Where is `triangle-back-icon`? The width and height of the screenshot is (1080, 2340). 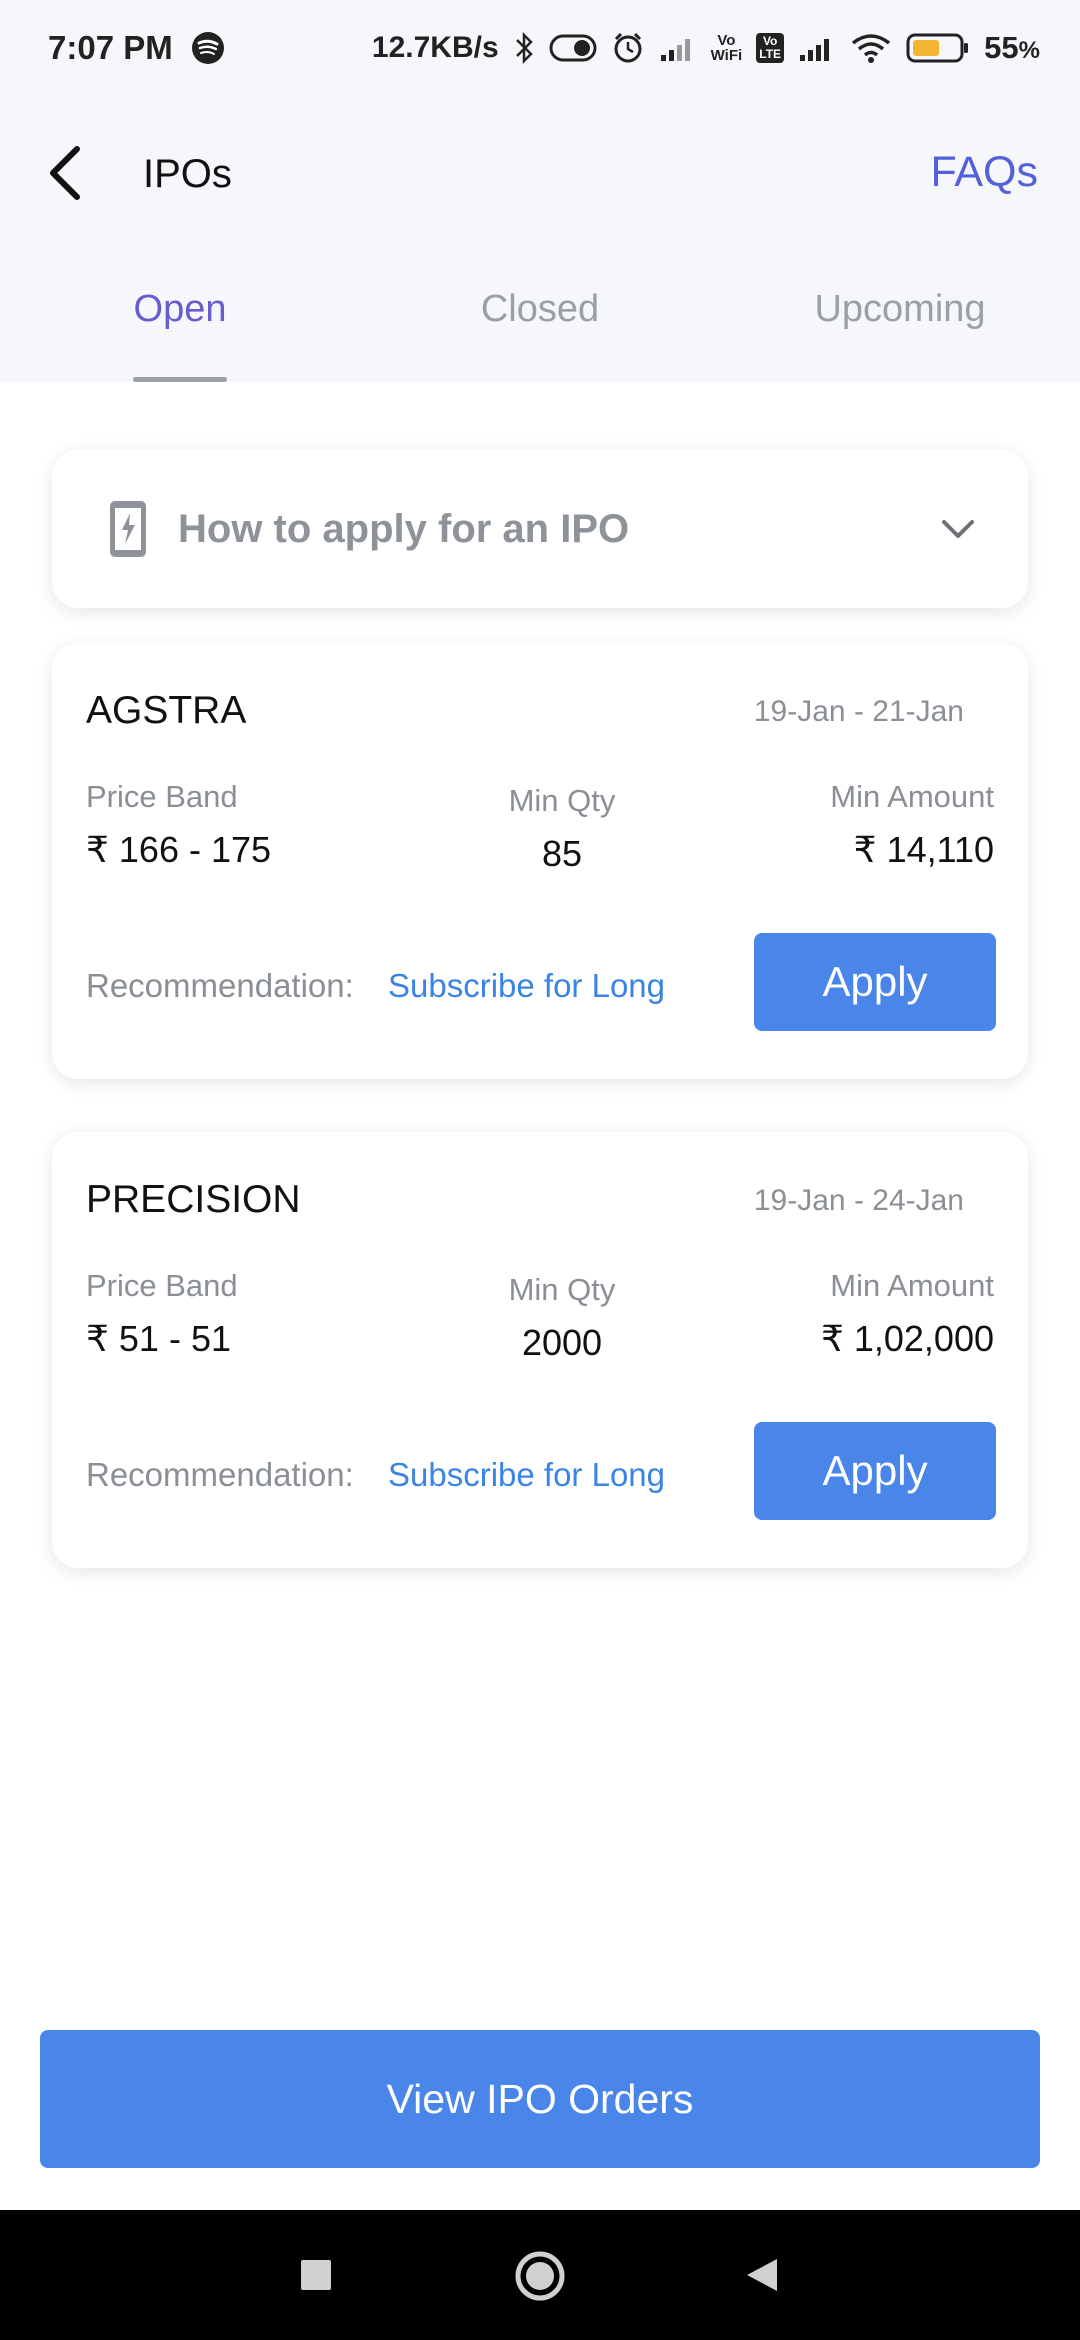 triangle-back-icon is located at coordinates (762, 2275).